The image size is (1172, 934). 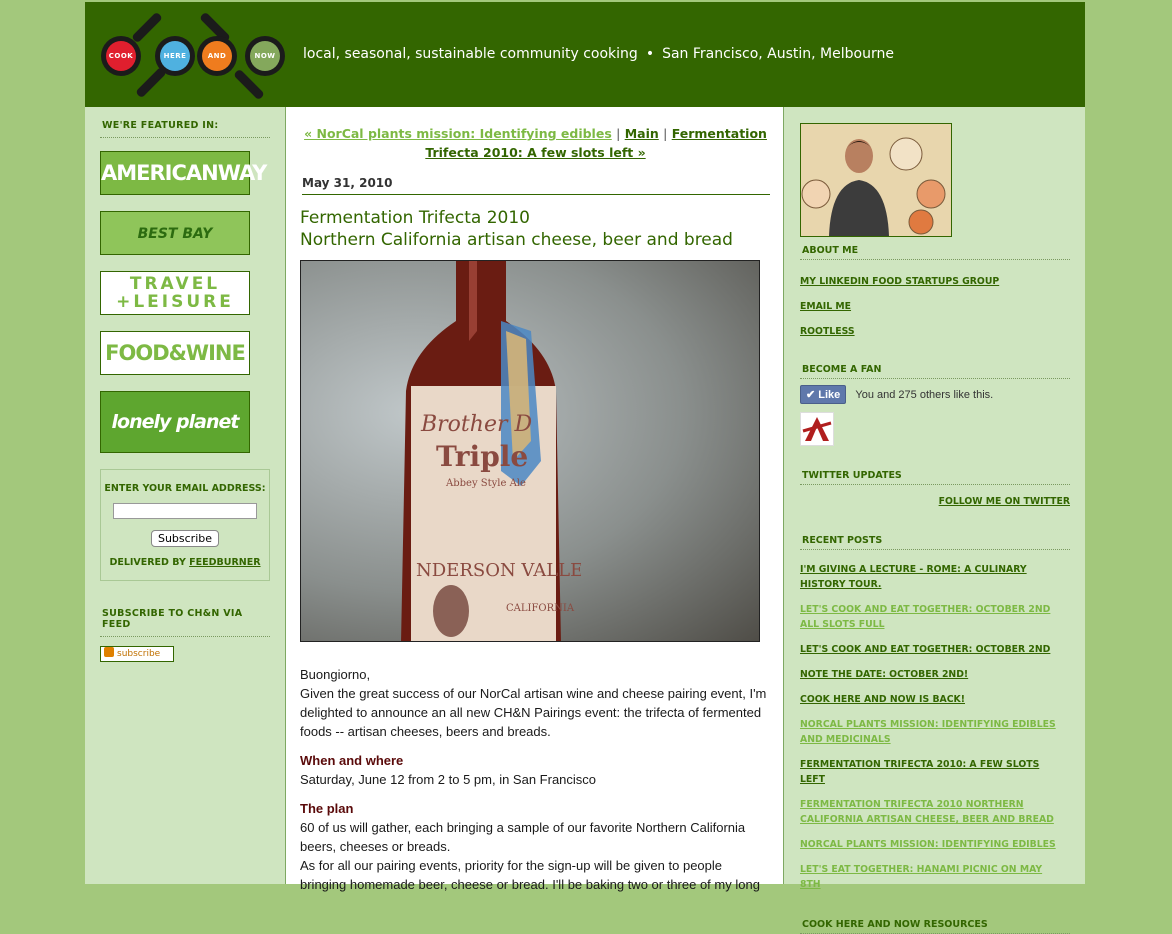 I want to click on fan-avatar-icon, so click(x=817, y=429).